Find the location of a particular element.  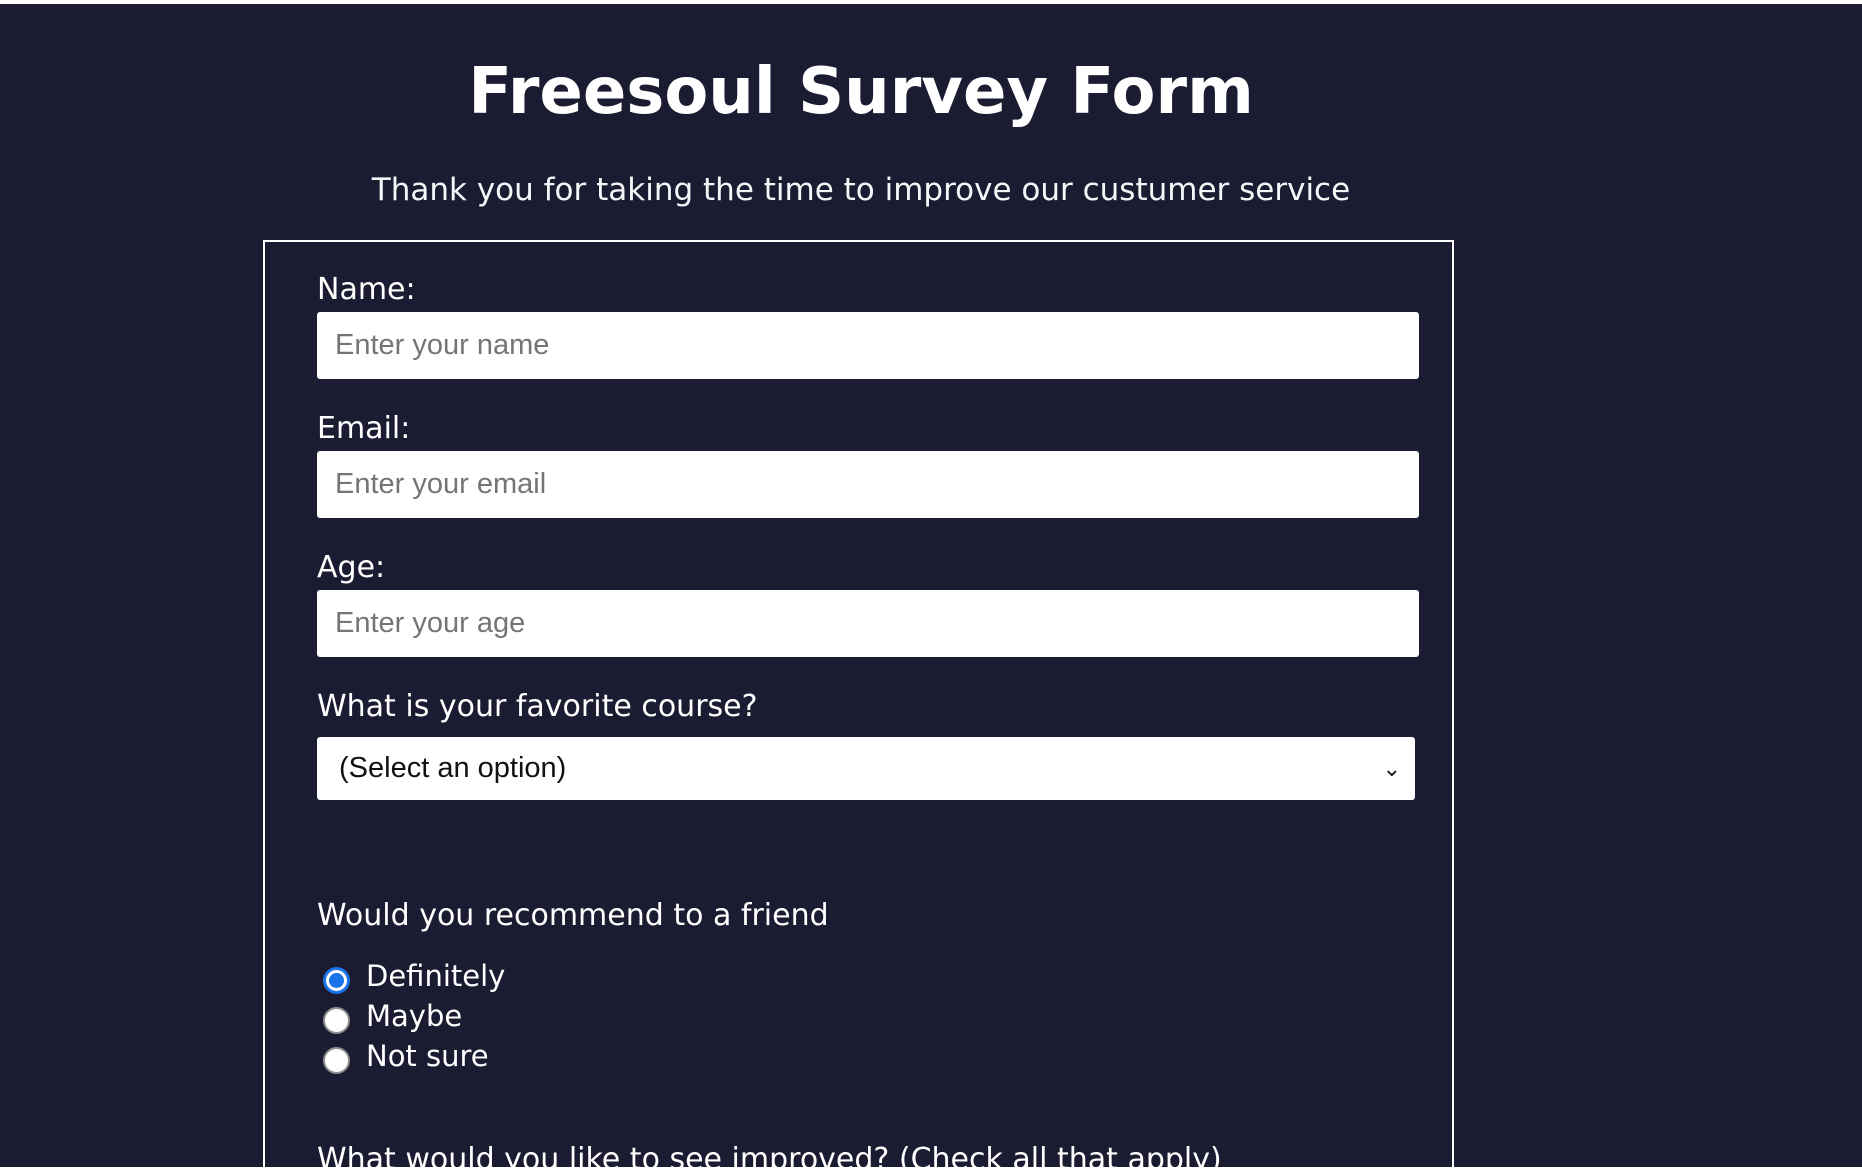

radio-option-definitely: Definitely is located at coordinates (414, 976).